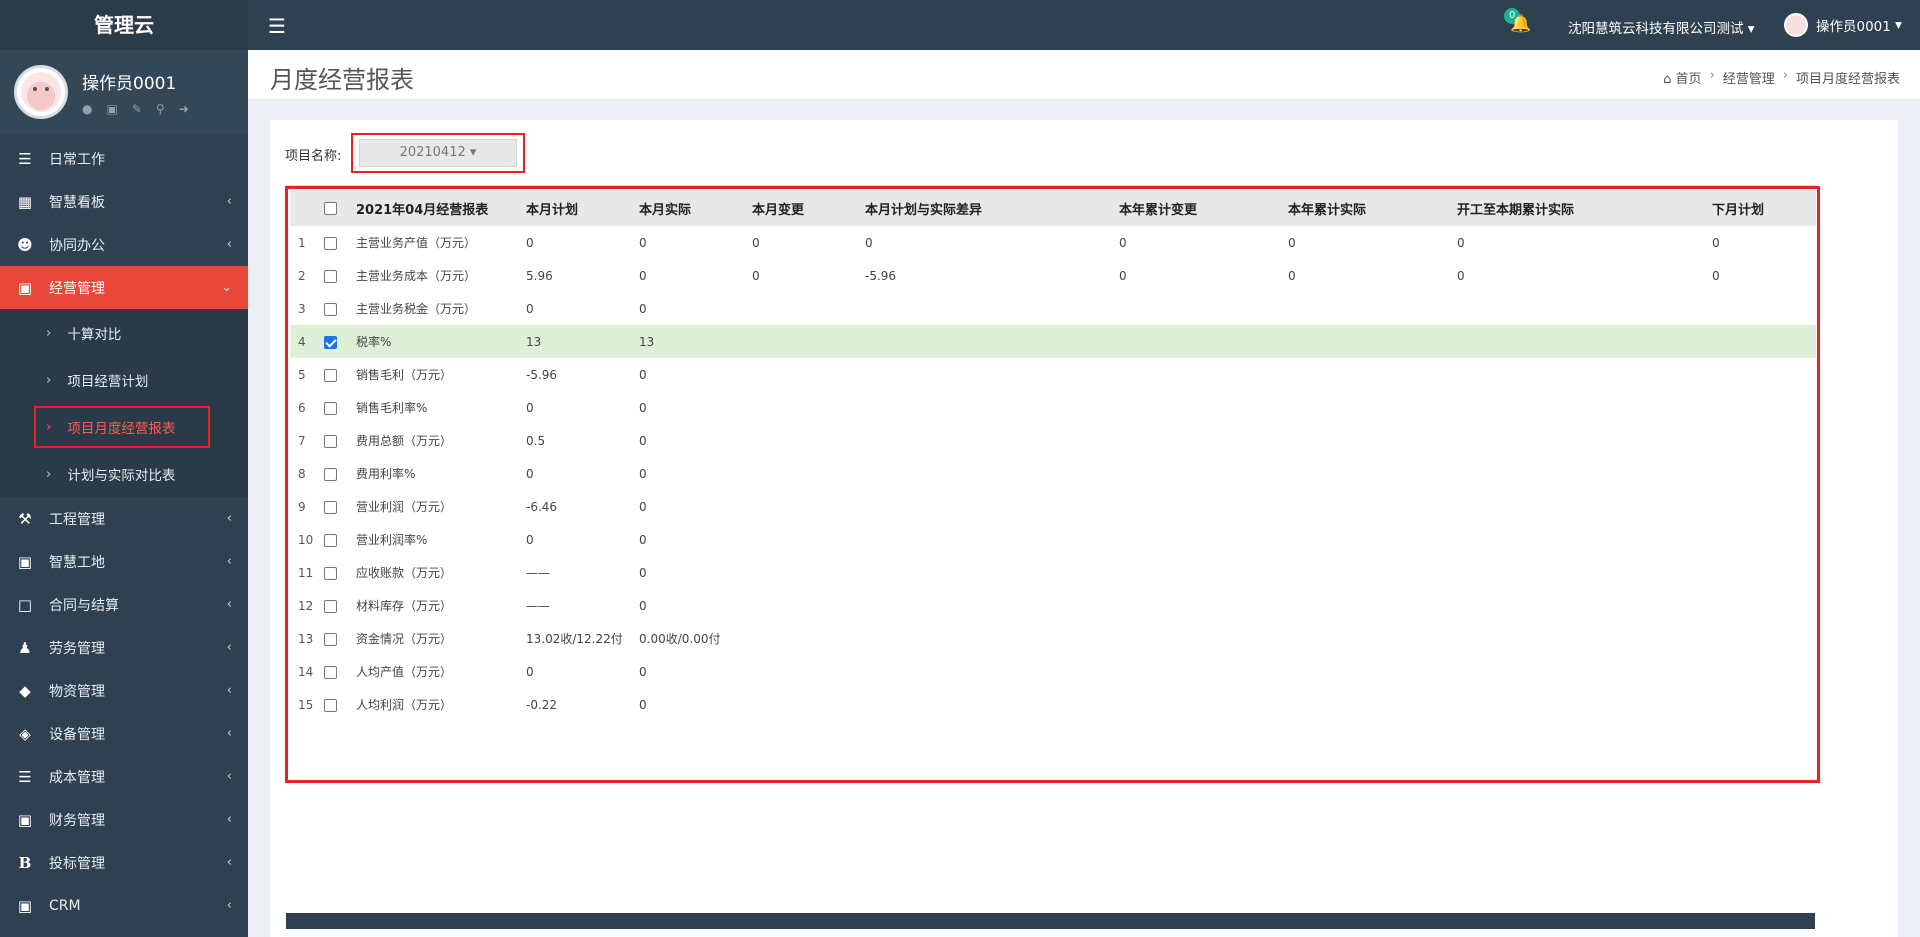 The width and height of the screenshot is (1920, 937). What do you see at coordinates (1682, 77) in the screenshot?
I see `breadcrumb-home: ⌂ 首页` at bounding box center [1682, 77].